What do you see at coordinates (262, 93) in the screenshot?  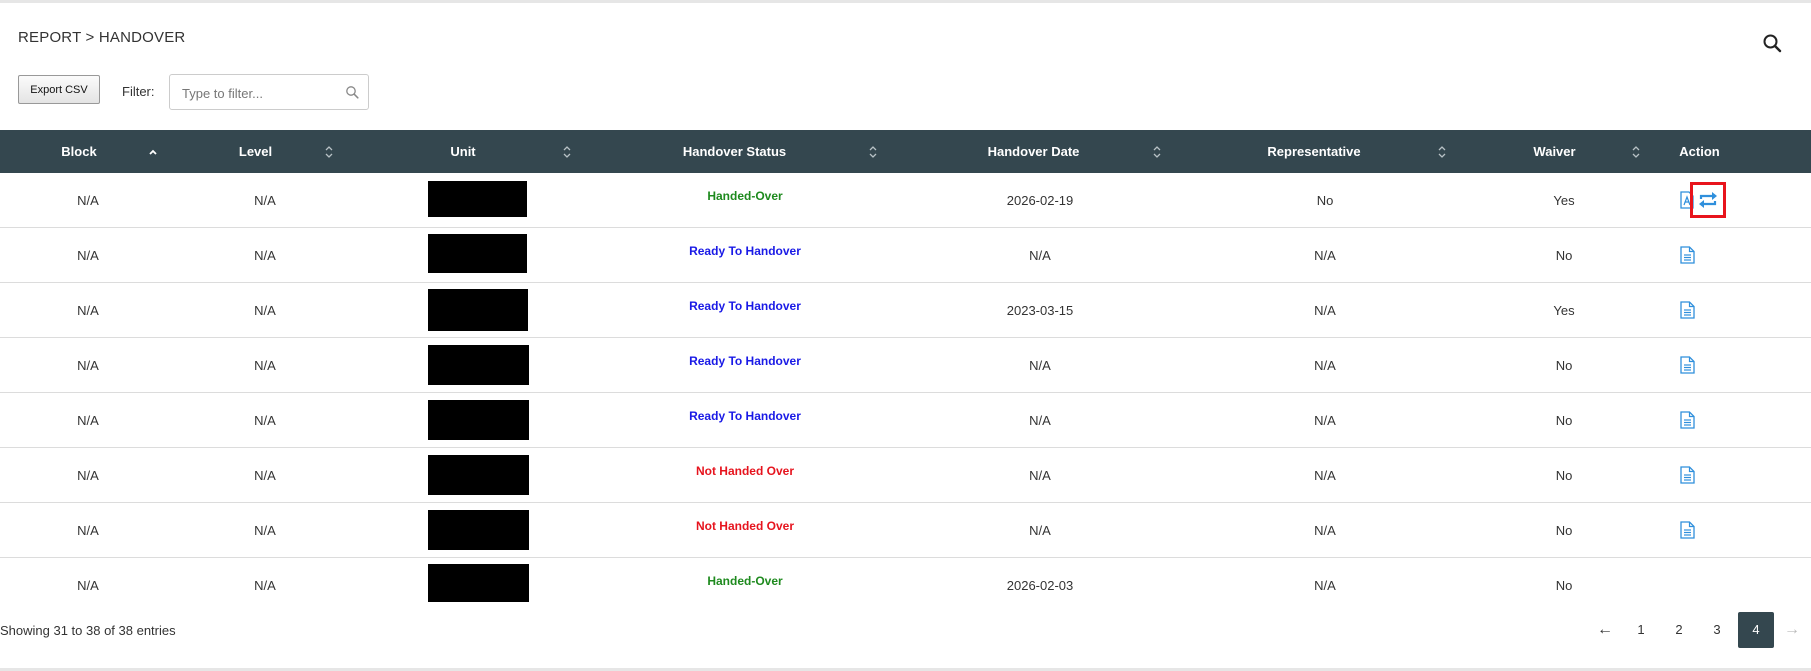 I see `filter-input` at bounding box center [262, 93].